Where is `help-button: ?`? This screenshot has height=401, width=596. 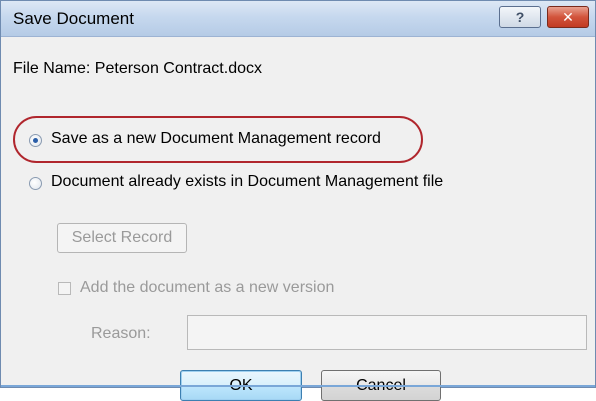 help-button: ? is located at coordinates (520, 17).